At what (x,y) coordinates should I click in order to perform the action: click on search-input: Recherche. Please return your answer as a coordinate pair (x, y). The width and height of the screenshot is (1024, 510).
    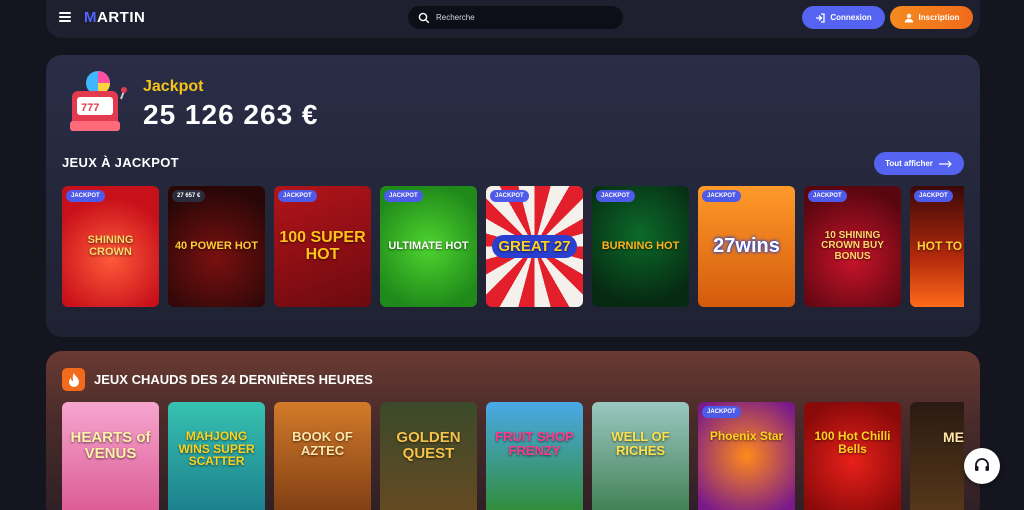
    Looking at the image, I should click on (515, 17).